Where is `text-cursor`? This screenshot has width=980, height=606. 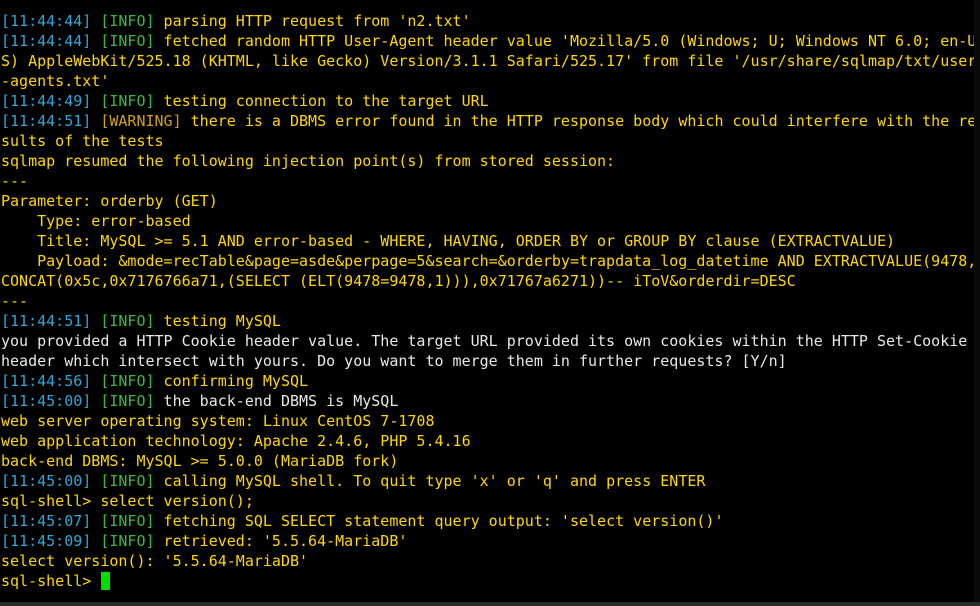 text-cursor is located at coordinates (106, 581).